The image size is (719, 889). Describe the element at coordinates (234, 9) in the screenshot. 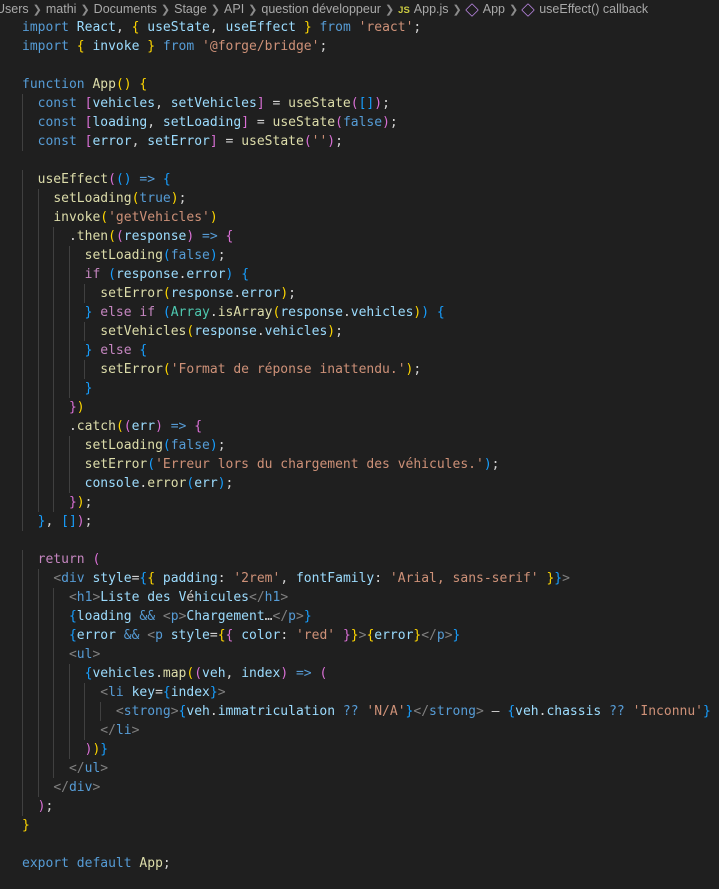

I see `breadcrumb-item-api: API` at that location.